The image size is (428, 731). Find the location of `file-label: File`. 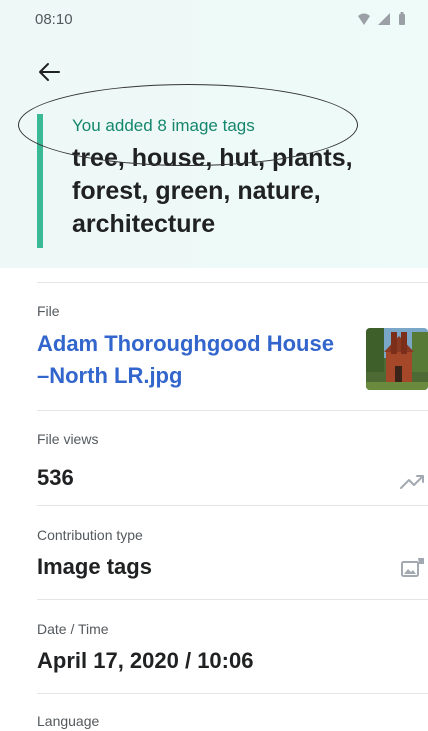

file-label: File is located at coordinates (48, 311).